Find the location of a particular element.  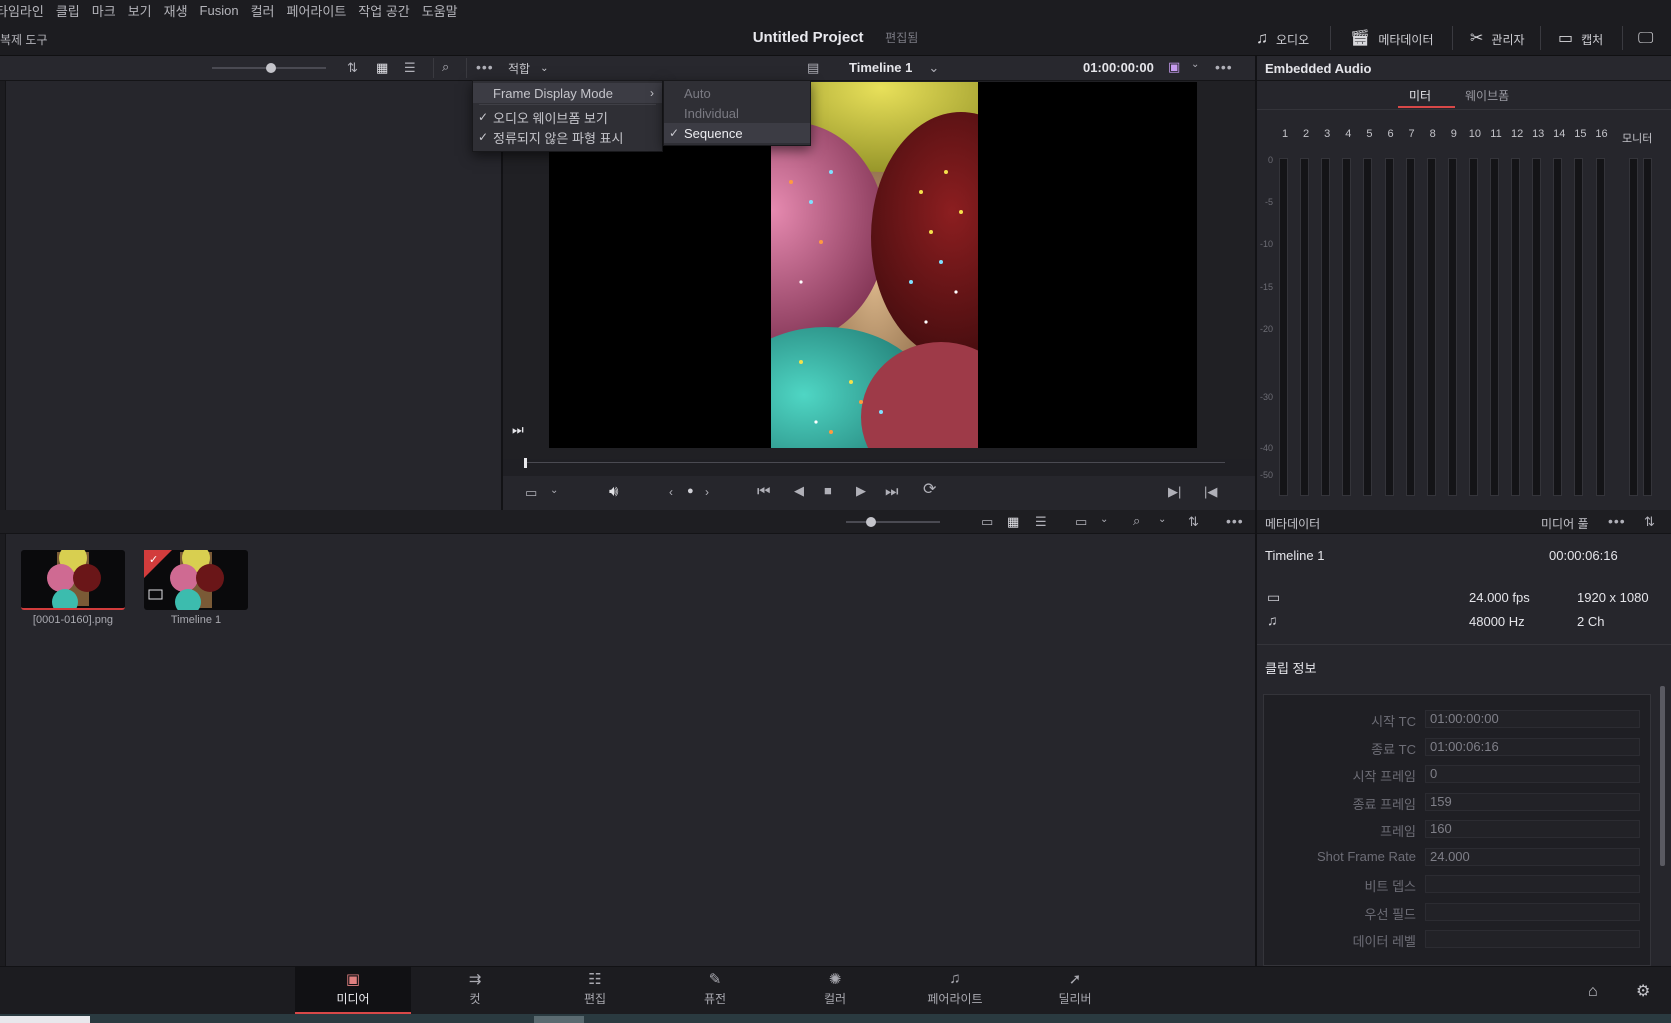

metadata-field-value: 01:00:00:00 is located at coordinates (1532, 719).